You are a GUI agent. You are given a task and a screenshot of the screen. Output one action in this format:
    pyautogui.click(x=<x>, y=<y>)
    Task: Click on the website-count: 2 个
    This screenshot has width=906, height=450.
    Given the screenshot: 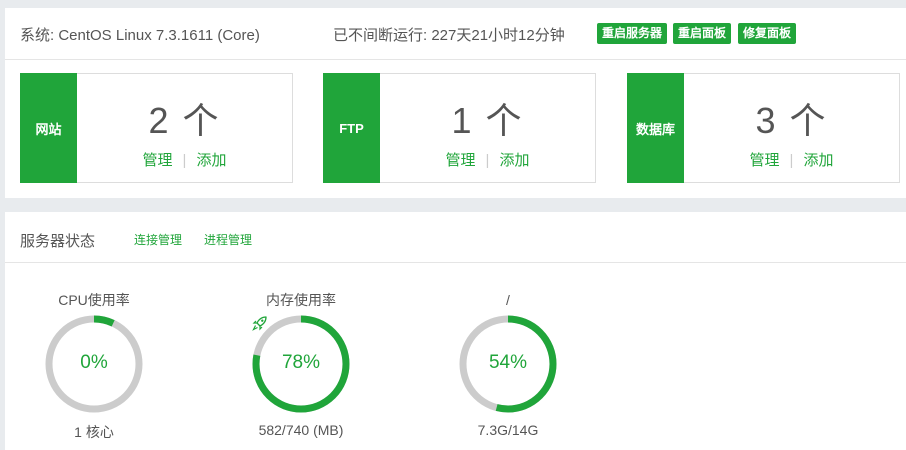 What is the action you would take?
    pyautogui.click(x=184, y=120)
    